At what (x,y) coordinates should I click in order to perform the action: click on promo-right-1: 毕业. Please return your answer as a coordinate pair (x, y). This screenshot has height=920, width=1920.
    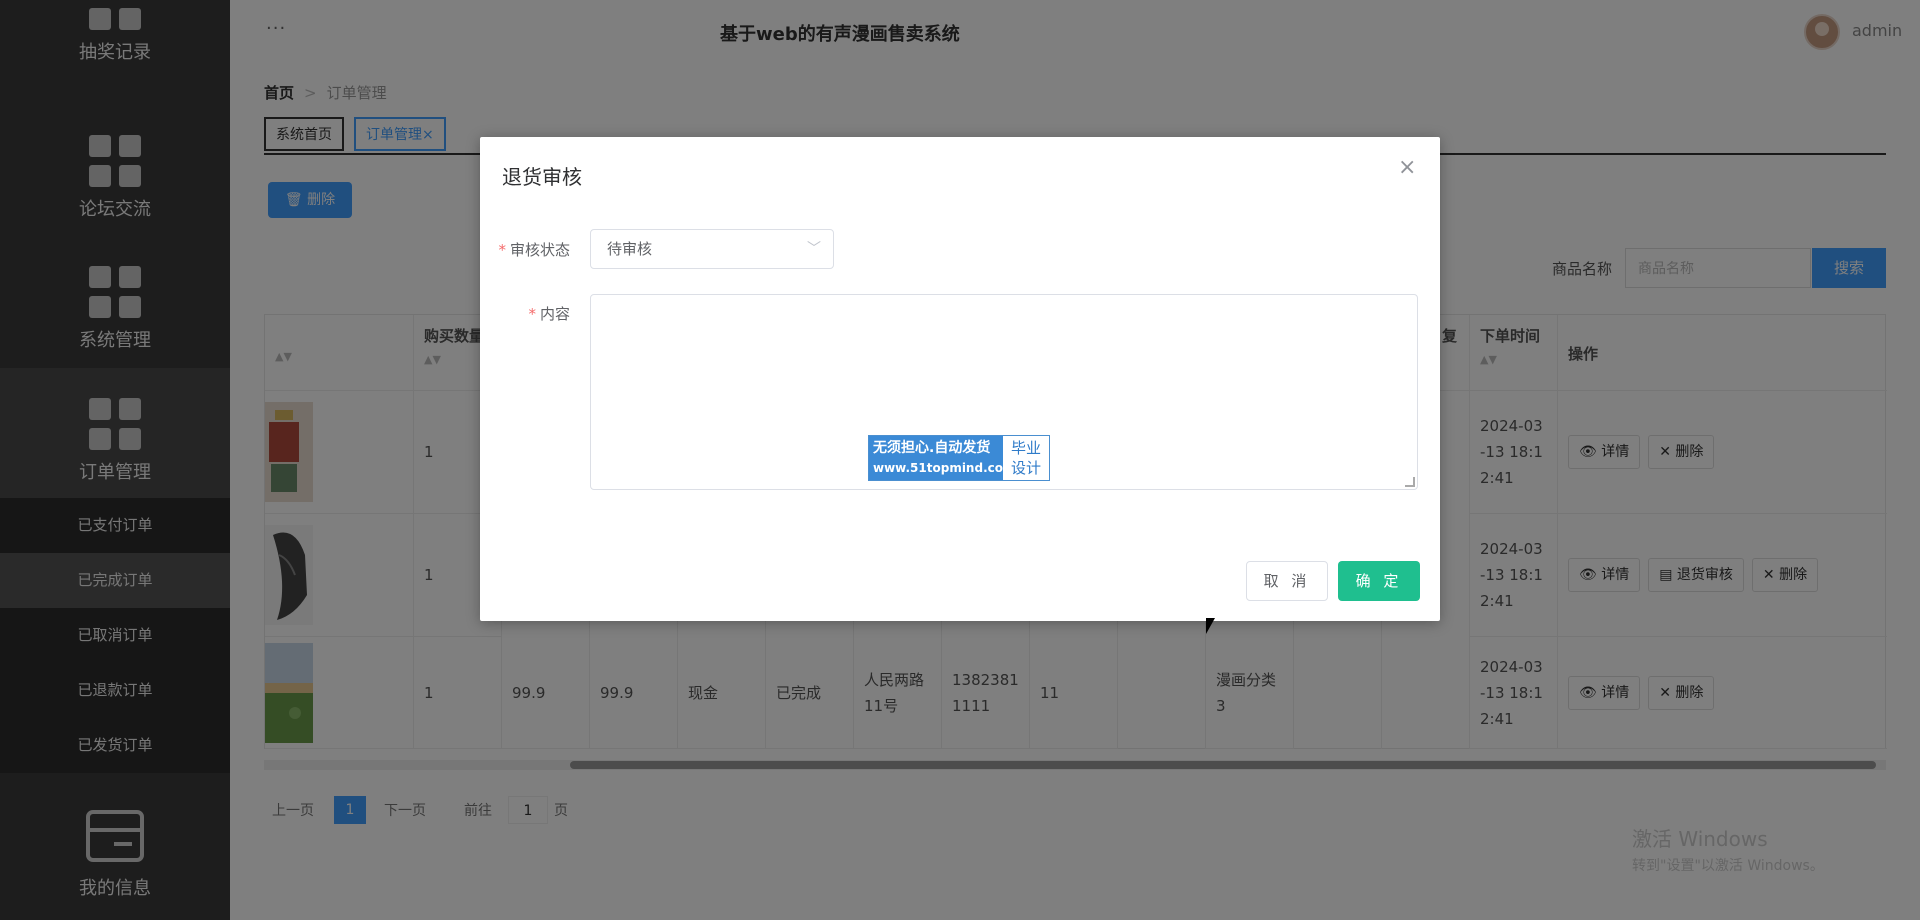
    Looking at the image, I should click on (1025, 448).